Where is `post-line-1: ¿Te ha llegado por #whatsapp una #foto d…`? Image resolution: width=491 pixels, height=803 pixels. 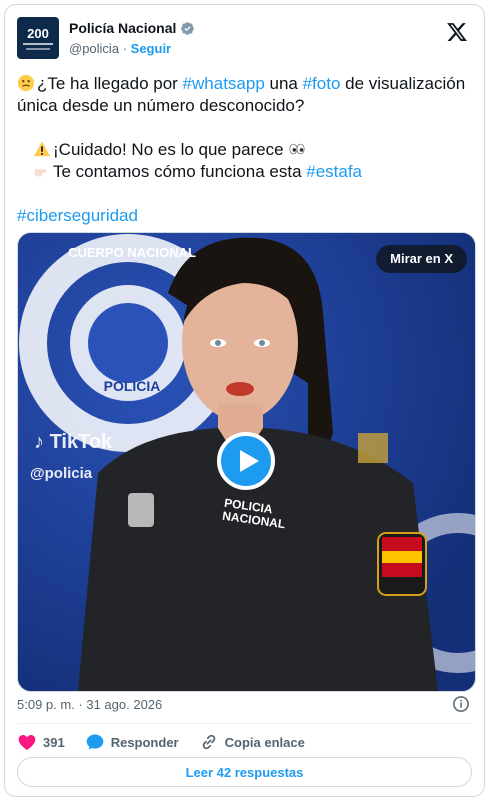
post-line-1: ¿Te ha llegado por #whatsapp una #foto d… is located at coordinates (244, 95).